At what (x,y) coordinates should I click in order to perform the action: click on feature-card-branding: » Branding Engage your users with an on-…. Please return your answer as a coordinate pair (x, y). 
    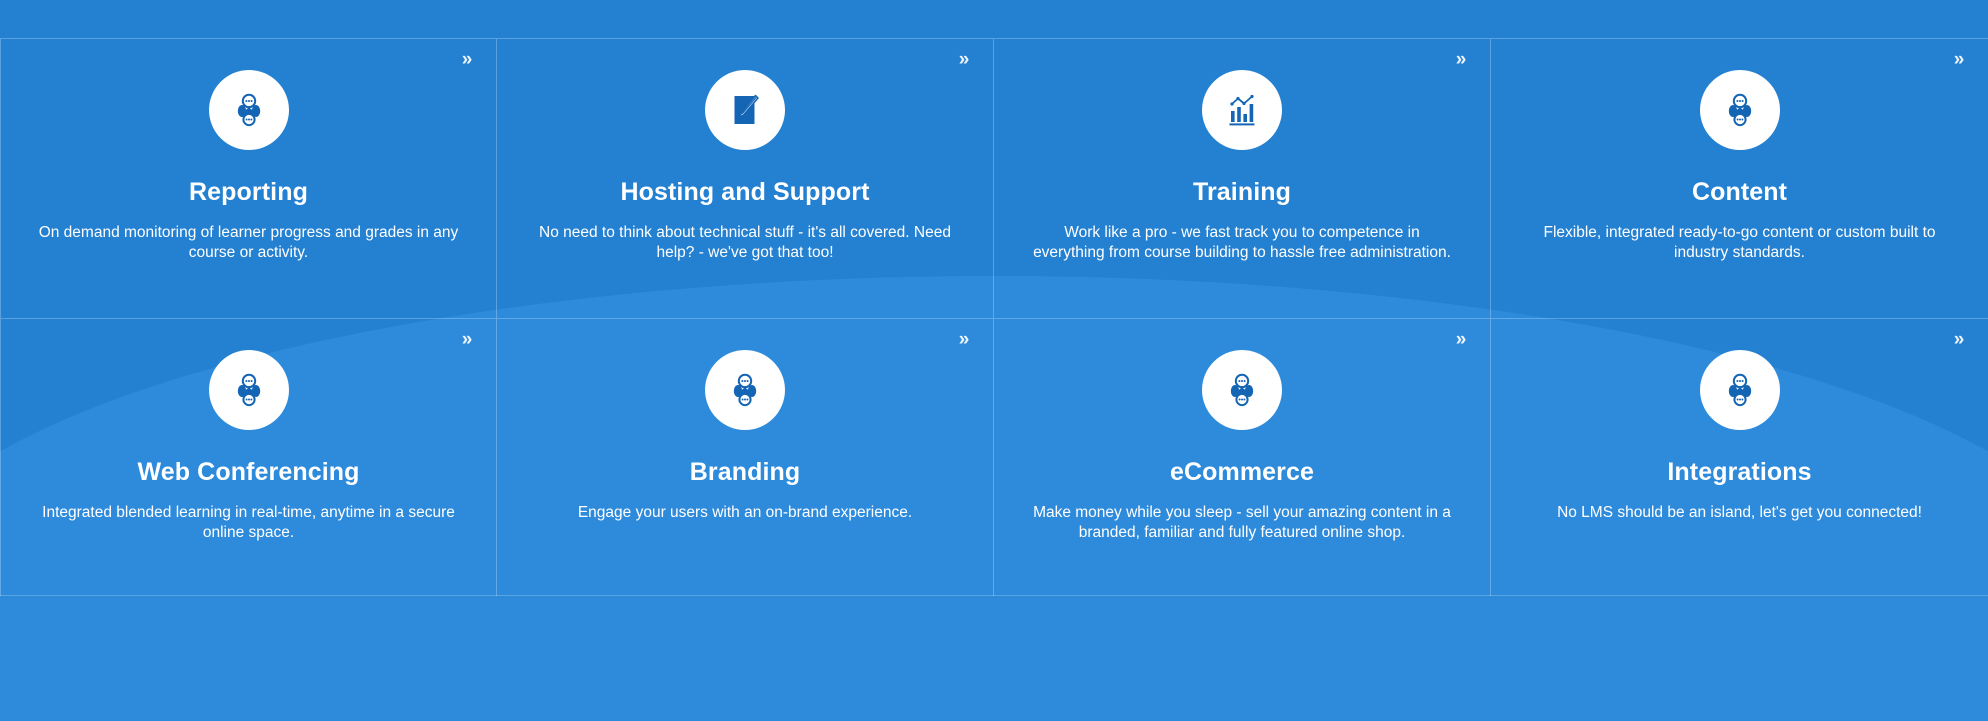
    Looking at the image, I should click on (745, 457).